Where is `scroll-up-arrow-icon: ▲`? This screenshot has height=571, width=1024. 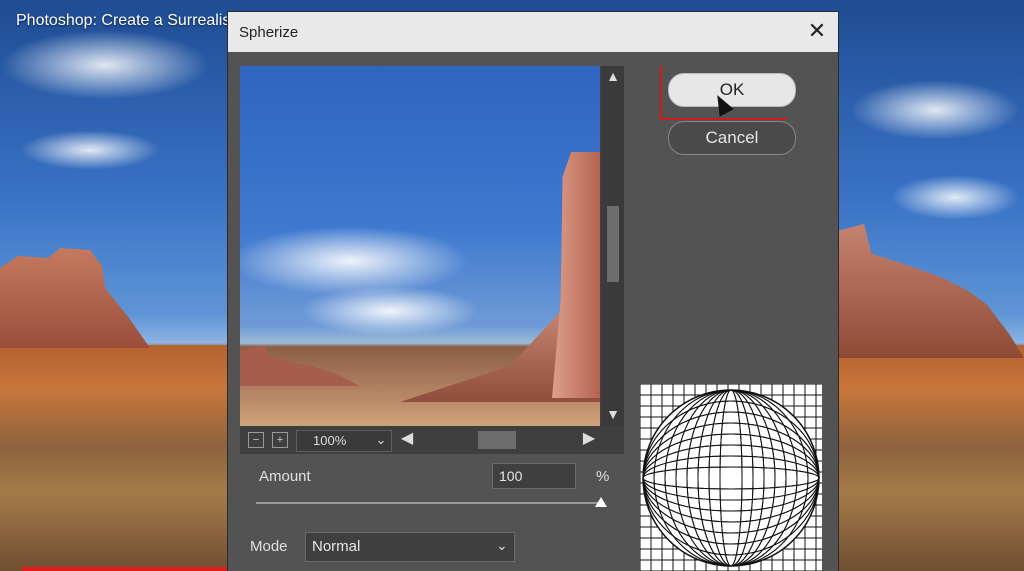 scroll-up-arrow-icon: ▲ is located at coordinates (613, 76).